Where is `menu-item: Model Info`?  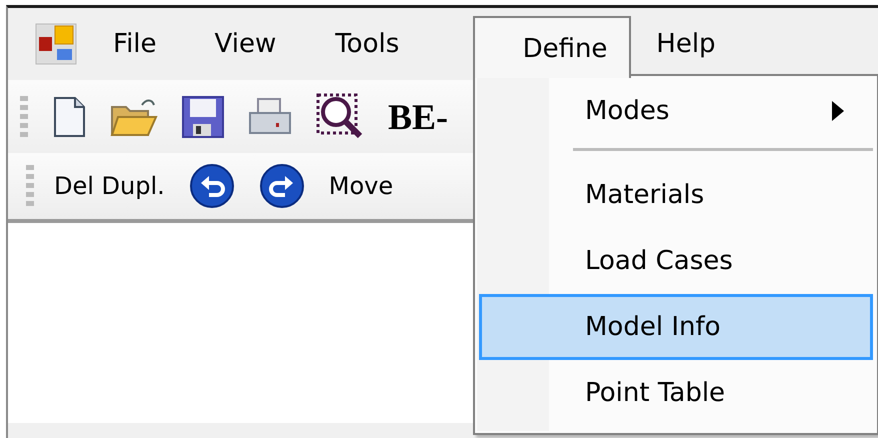 menu-item: Model Info is located at coordinates (676, 327).